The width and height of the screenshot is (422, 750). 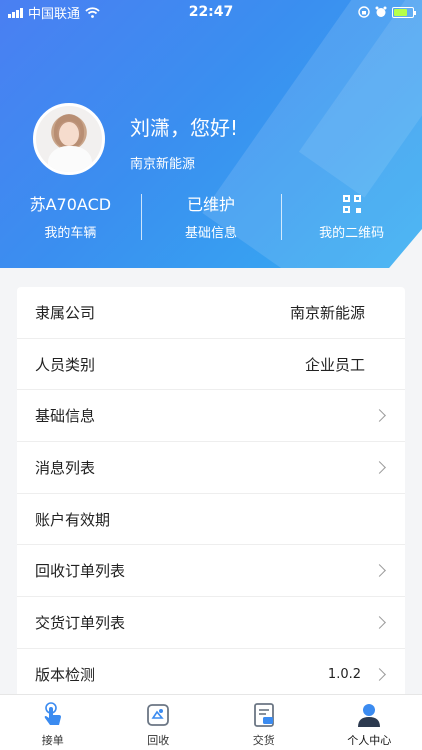 I want to click on menu-item-company: 隶属公司 南京新能源, so click(x=211, y=313).